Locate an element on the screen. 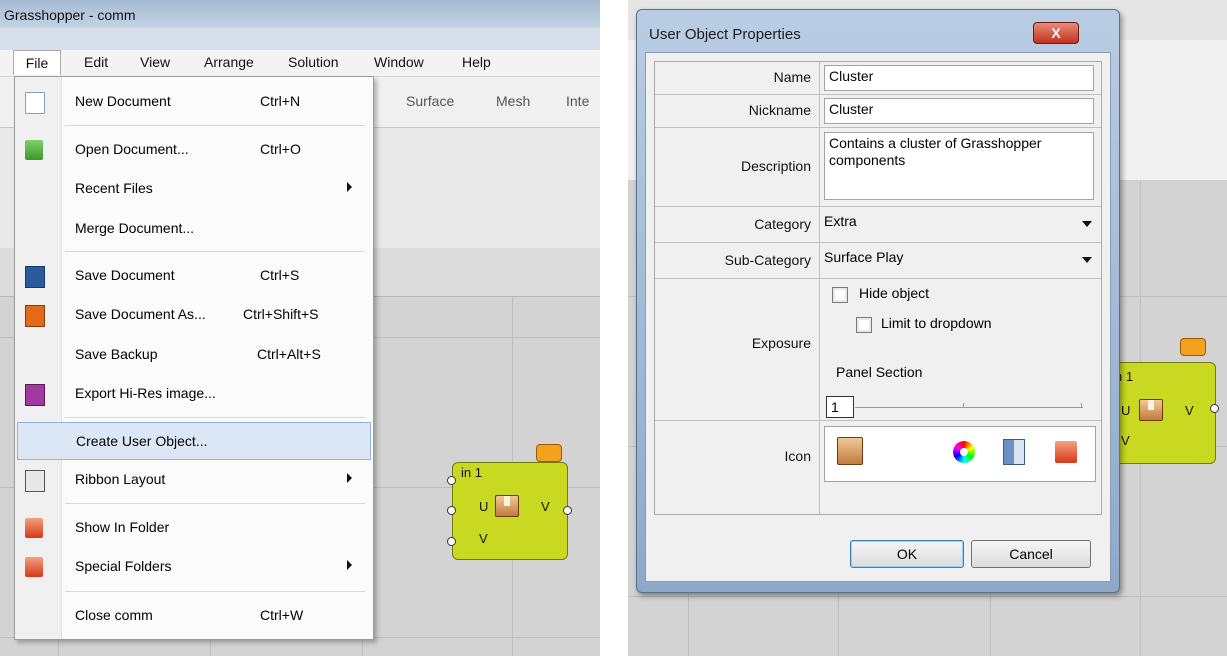  menu-item-recent-files: Recent Files is located at coordinates (194, 189).